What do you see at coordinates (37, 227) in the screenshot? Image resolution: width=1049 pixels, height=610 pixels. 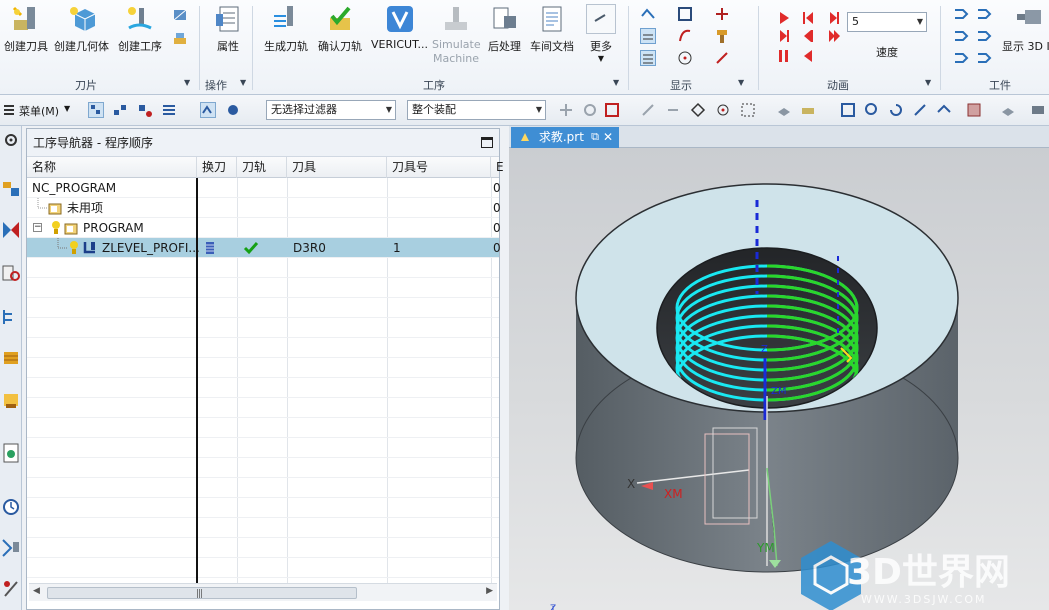 I see `collapse-icon: −` at bounding box center [37, 227].